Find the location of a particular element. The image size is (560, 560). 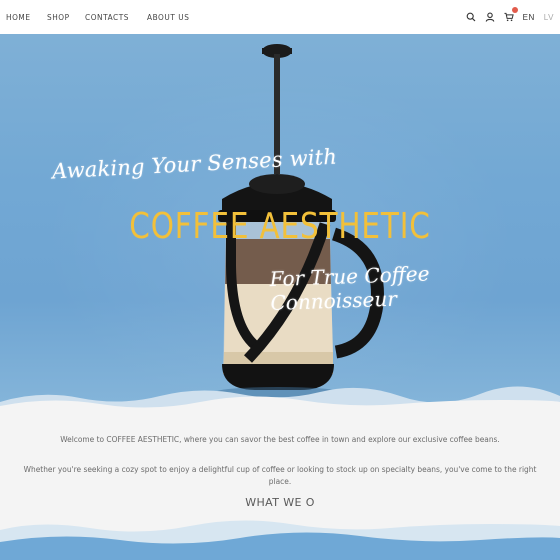

header-tools: EN LV is located at coordinates (510, 14).